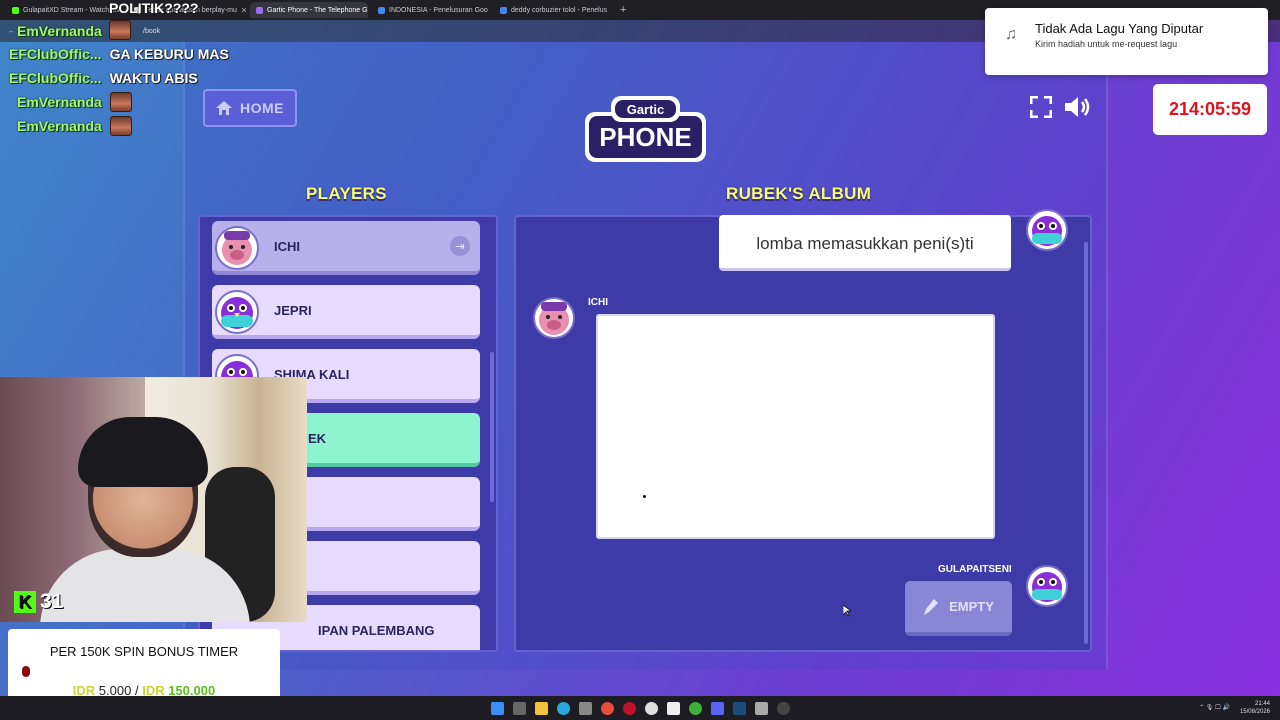 Image resolution: width=1280 pixels, height=720 pixels. What do you see at coordinates (623, 10) in the screenshot?
I see `new-tab-button: +` at bounding box center [623, 10].